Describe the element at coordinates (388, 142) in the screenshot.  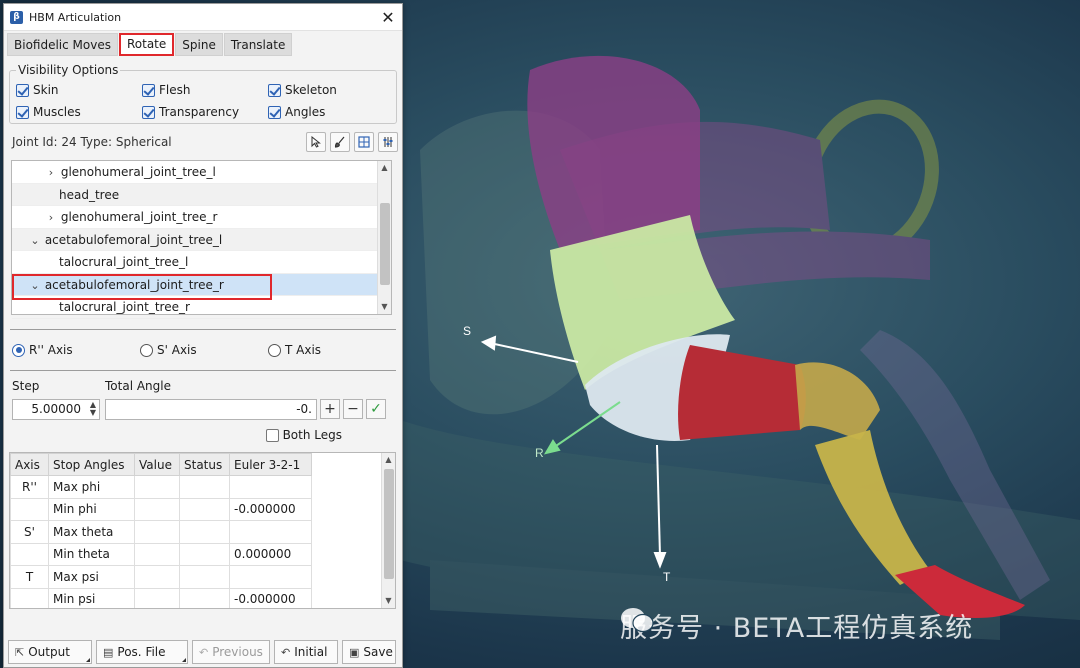
I see `sliders-icon` at that location.